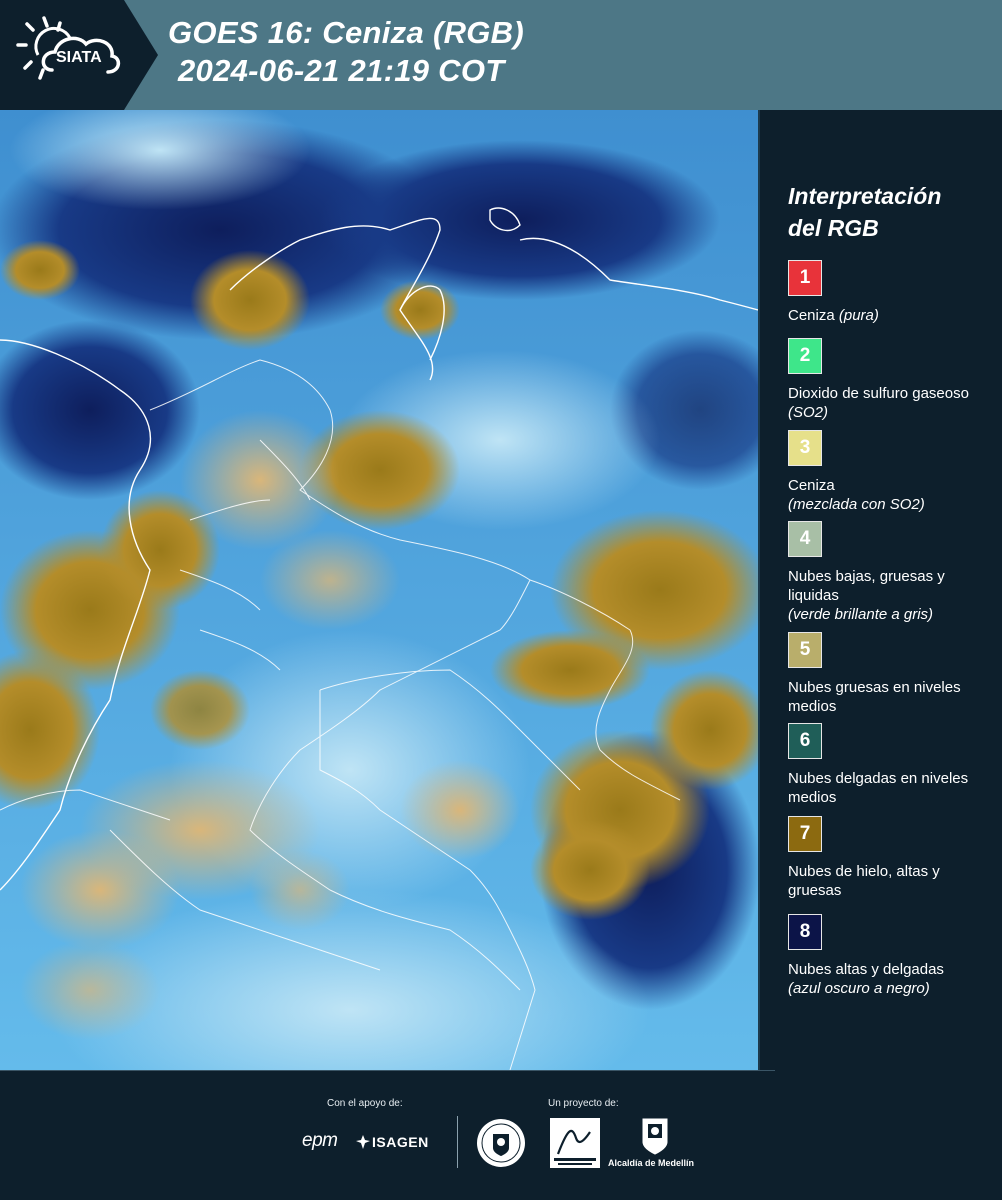  What do you see at coordinates (878, 788) in the screenshot?
I see `legend-label-6: Nubes delgadas en niveles medios` at bounding box center [878, 788].